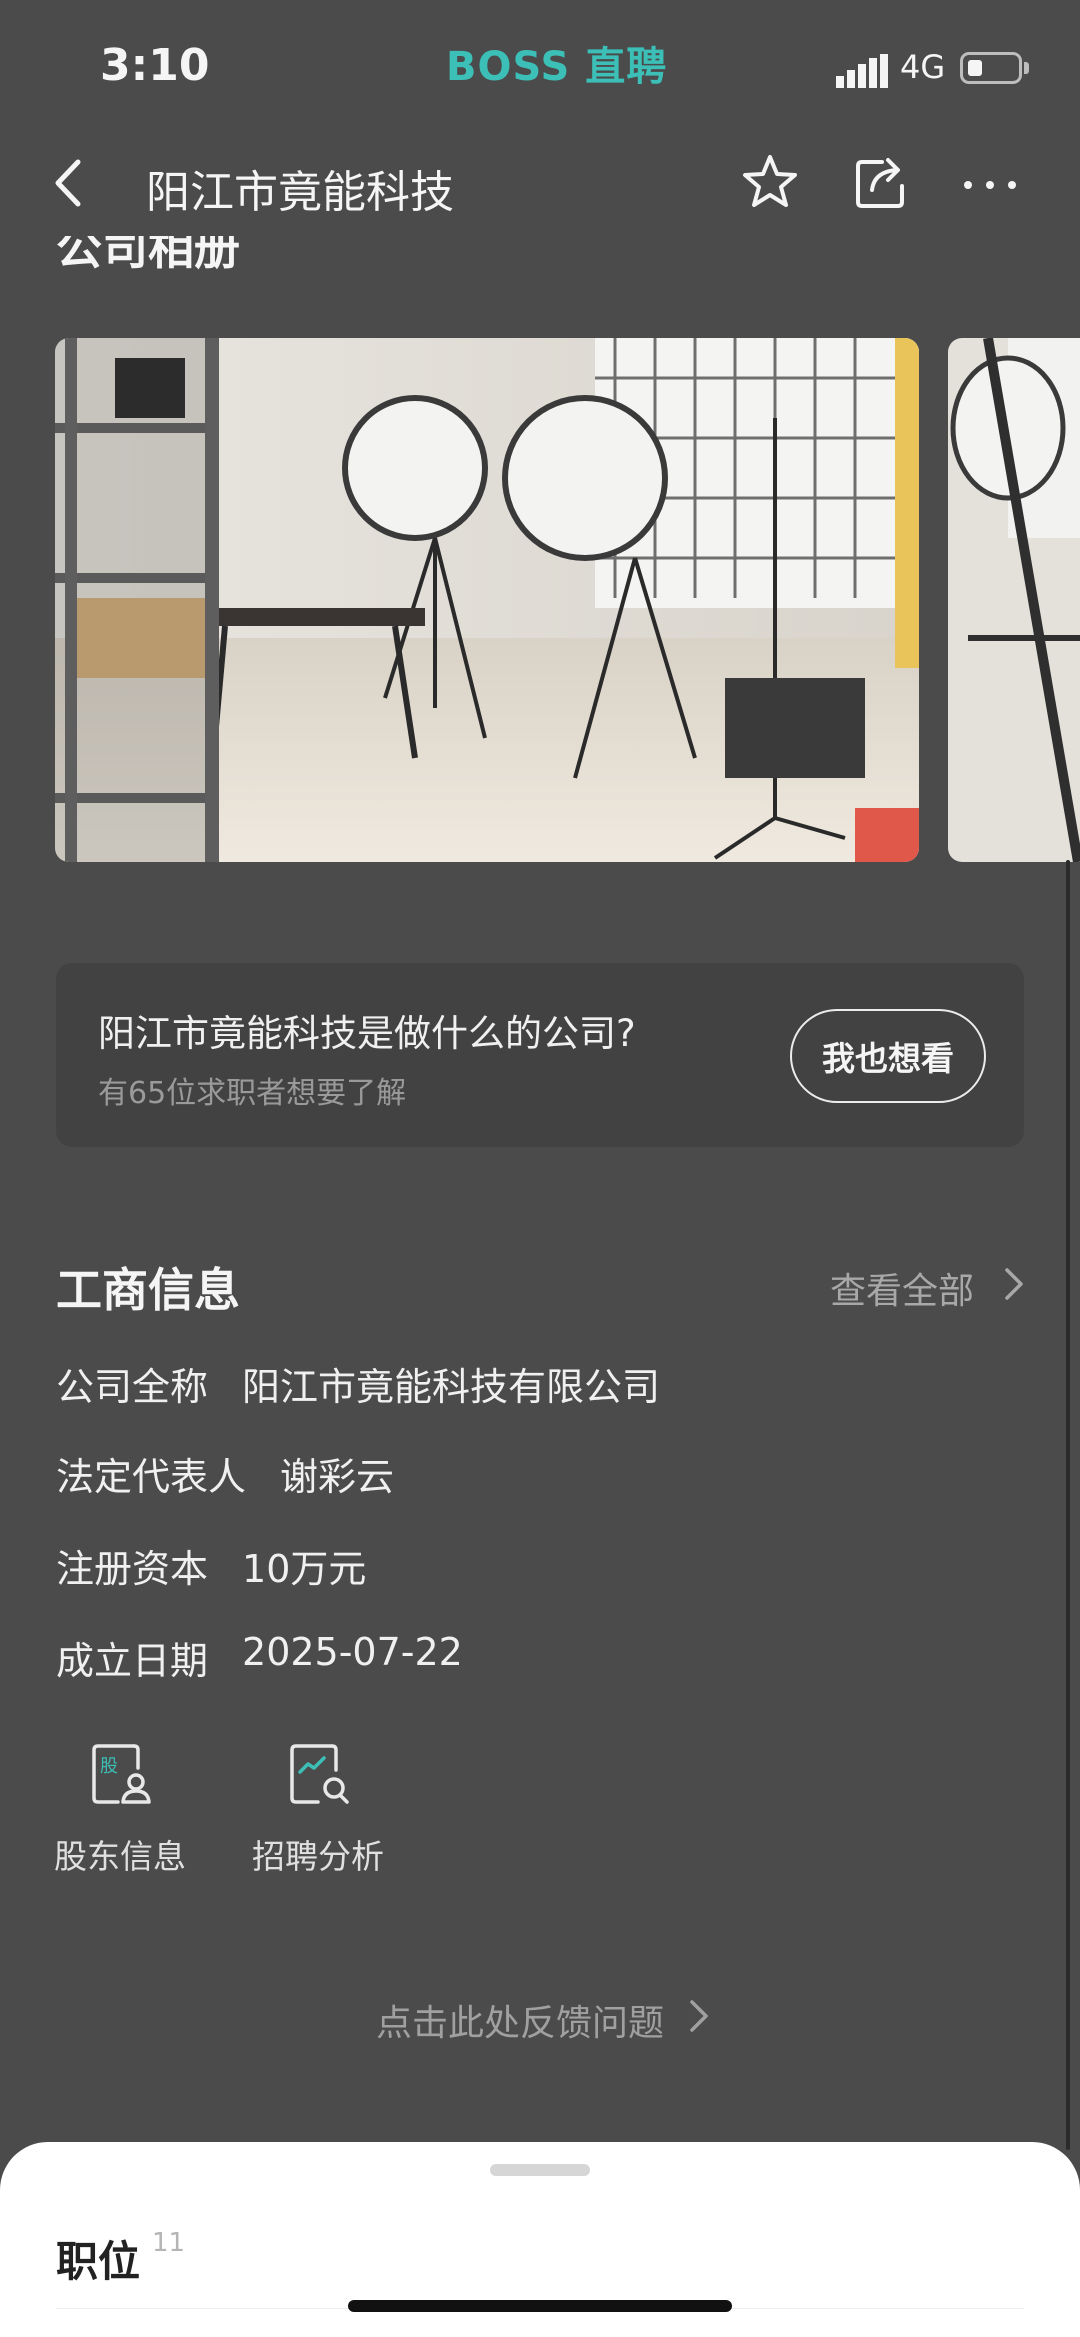 The width and height of the screenshot is (1080, 2337). Describe the element at coordinates (169, 2243) in the screenshot. I see `jobs-count: 11` at that location.